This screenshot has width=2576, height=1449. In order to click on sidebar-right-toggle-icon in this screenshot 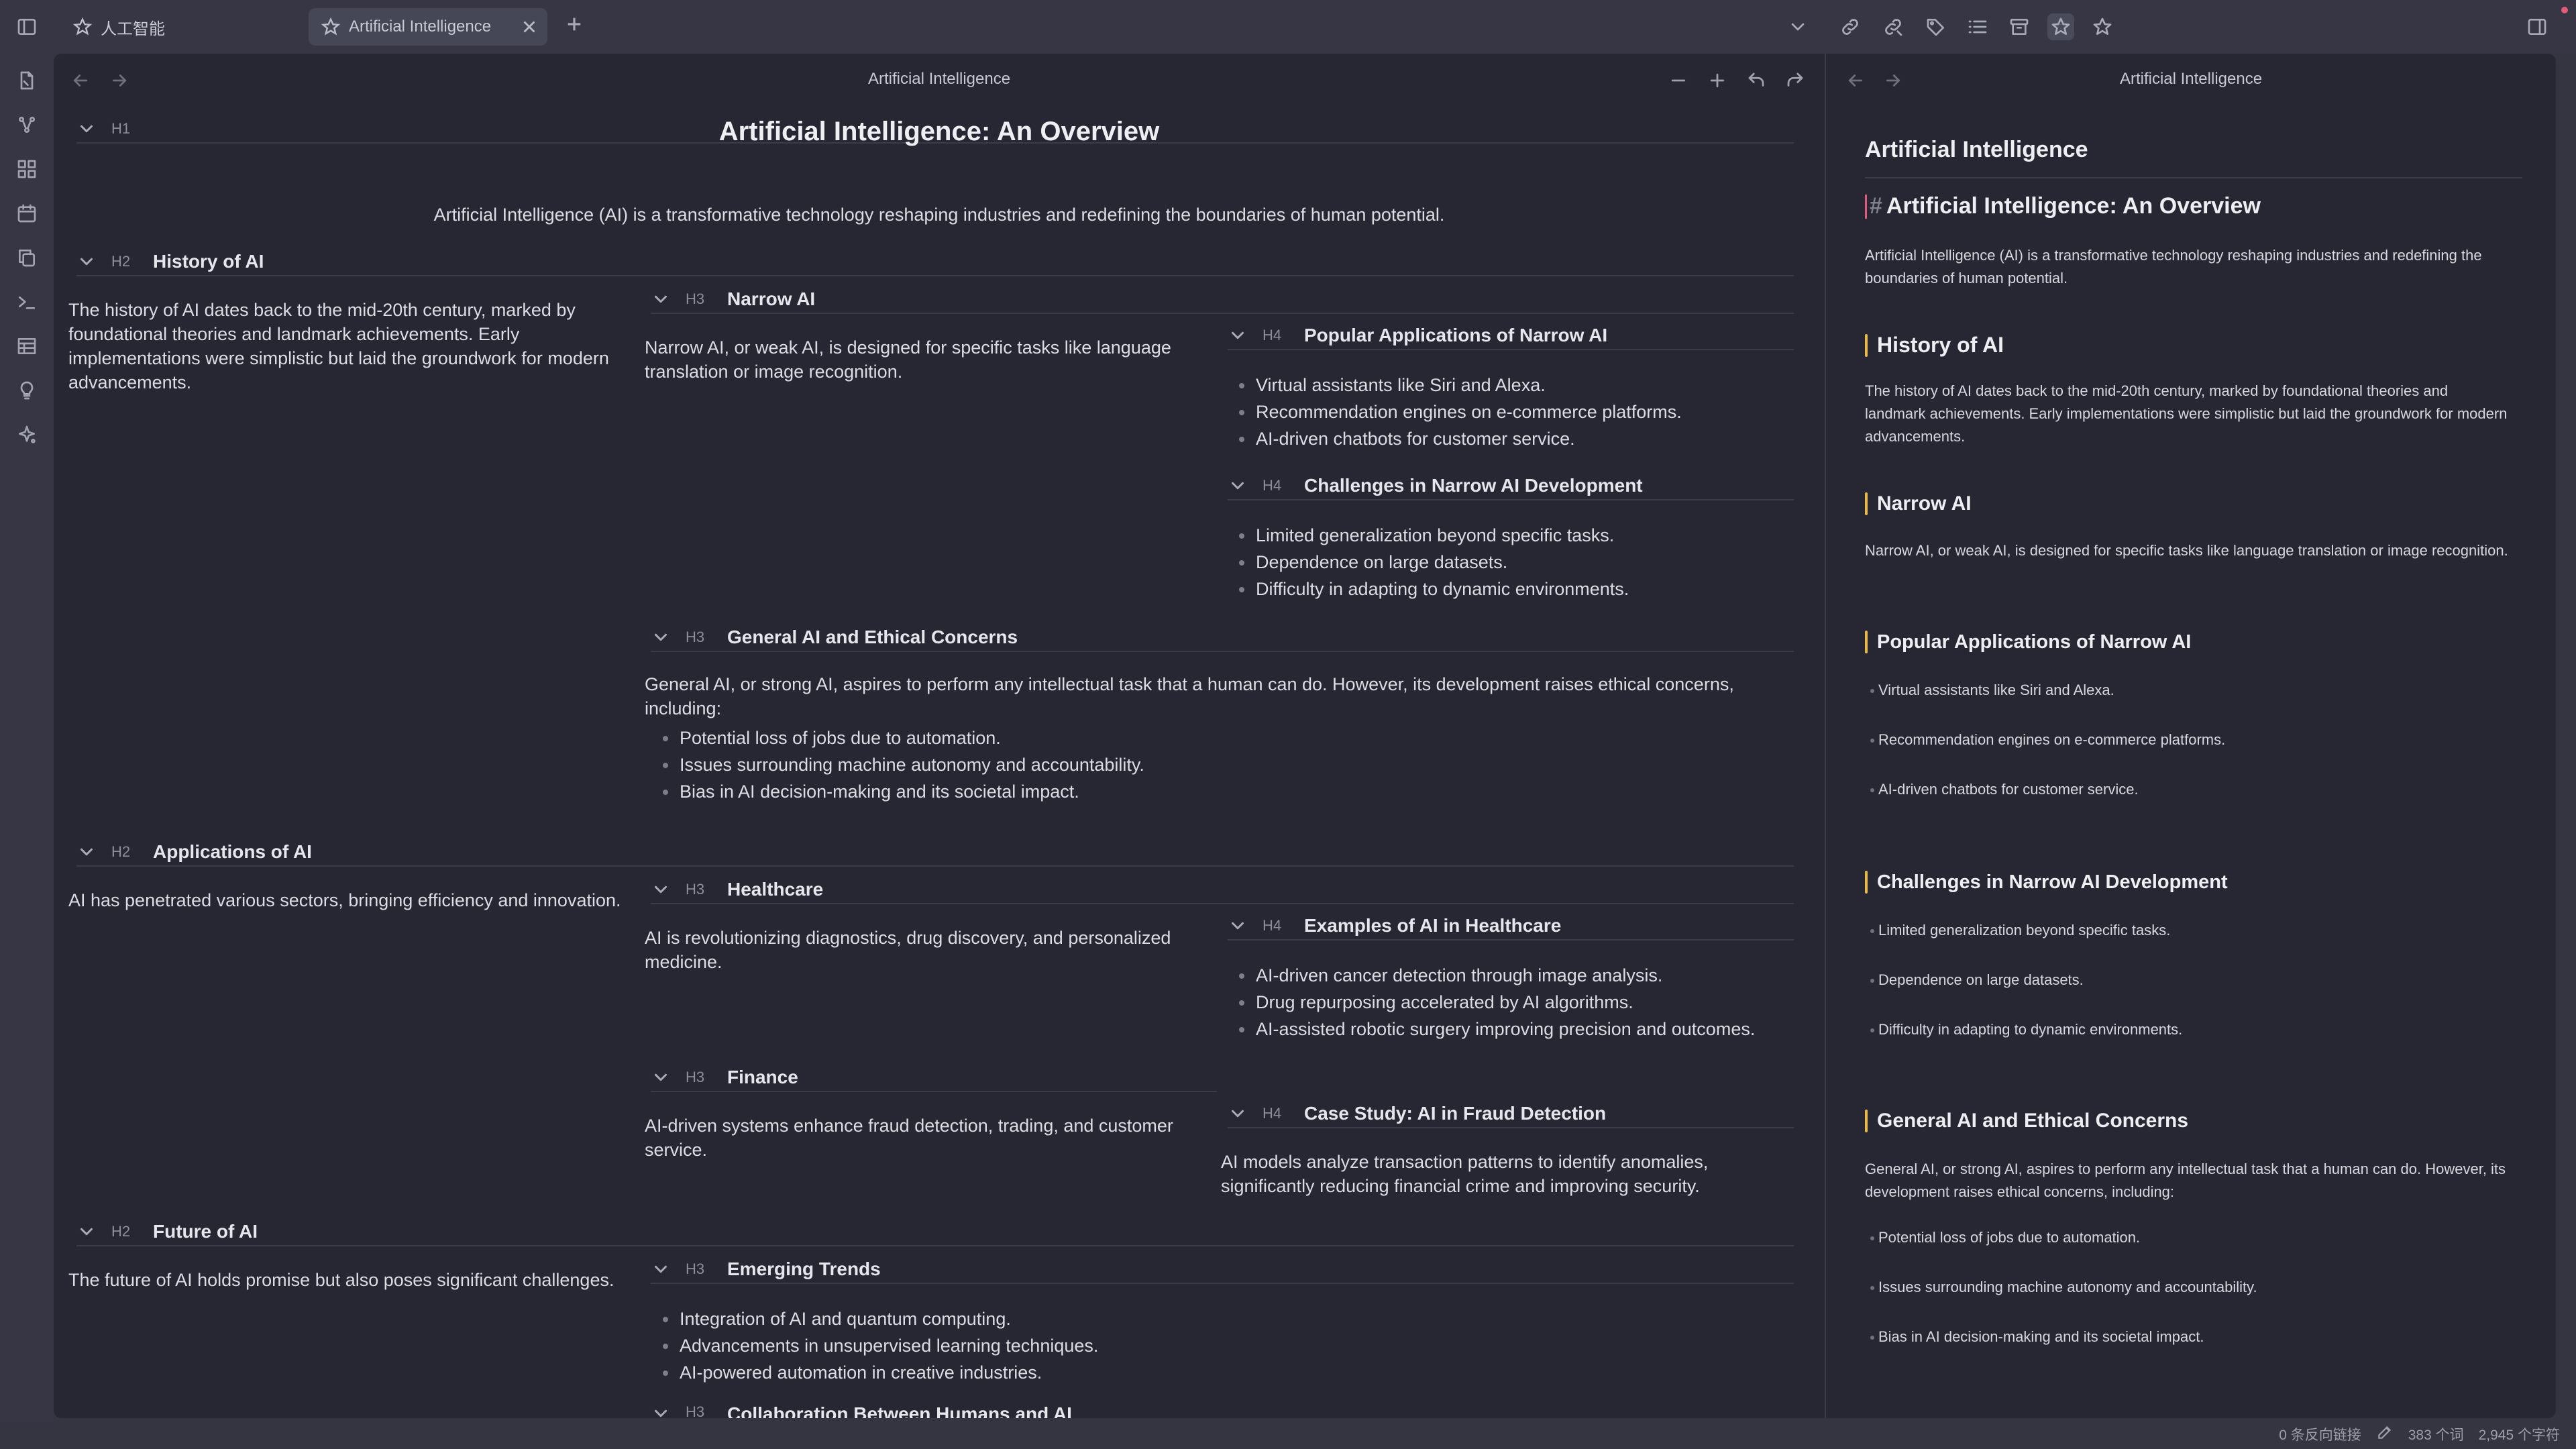, I will do `click(2537, 26)`.